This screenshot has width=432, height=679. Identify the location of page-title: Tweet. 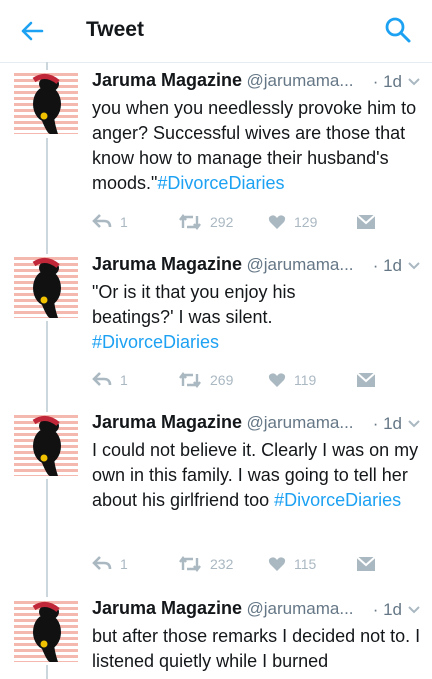
(115, 29).